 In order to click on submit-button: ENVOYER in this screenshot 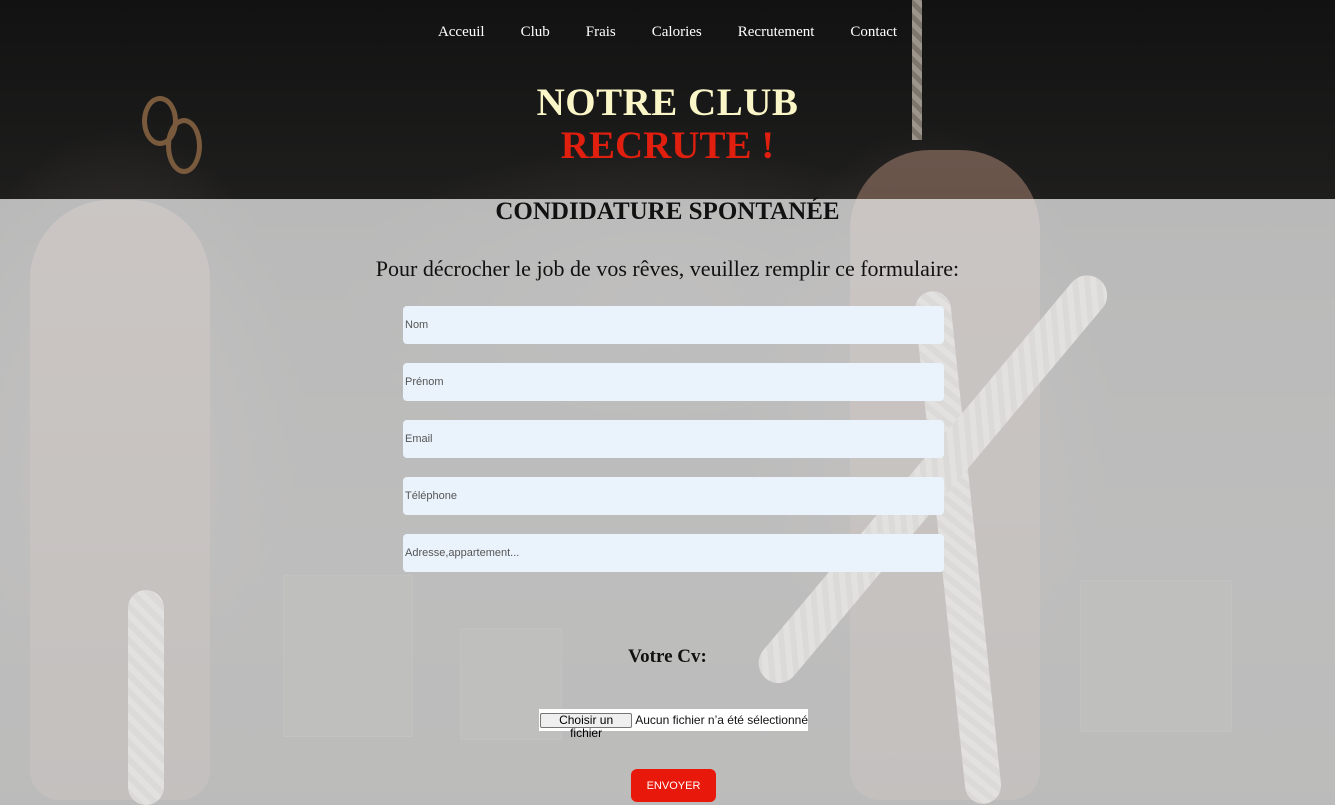, I will do `click(673, 785)`.